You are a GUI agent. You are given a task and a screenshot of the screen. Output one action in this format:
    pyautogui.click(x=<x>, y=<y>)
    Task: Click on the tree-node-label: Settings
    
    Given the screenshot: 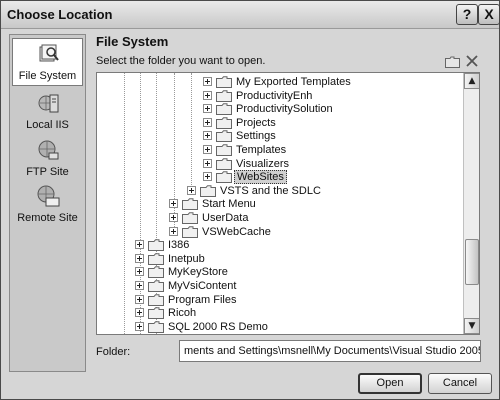 What is the action you would take?
    pyautogui.click(x=256, y=136)
    